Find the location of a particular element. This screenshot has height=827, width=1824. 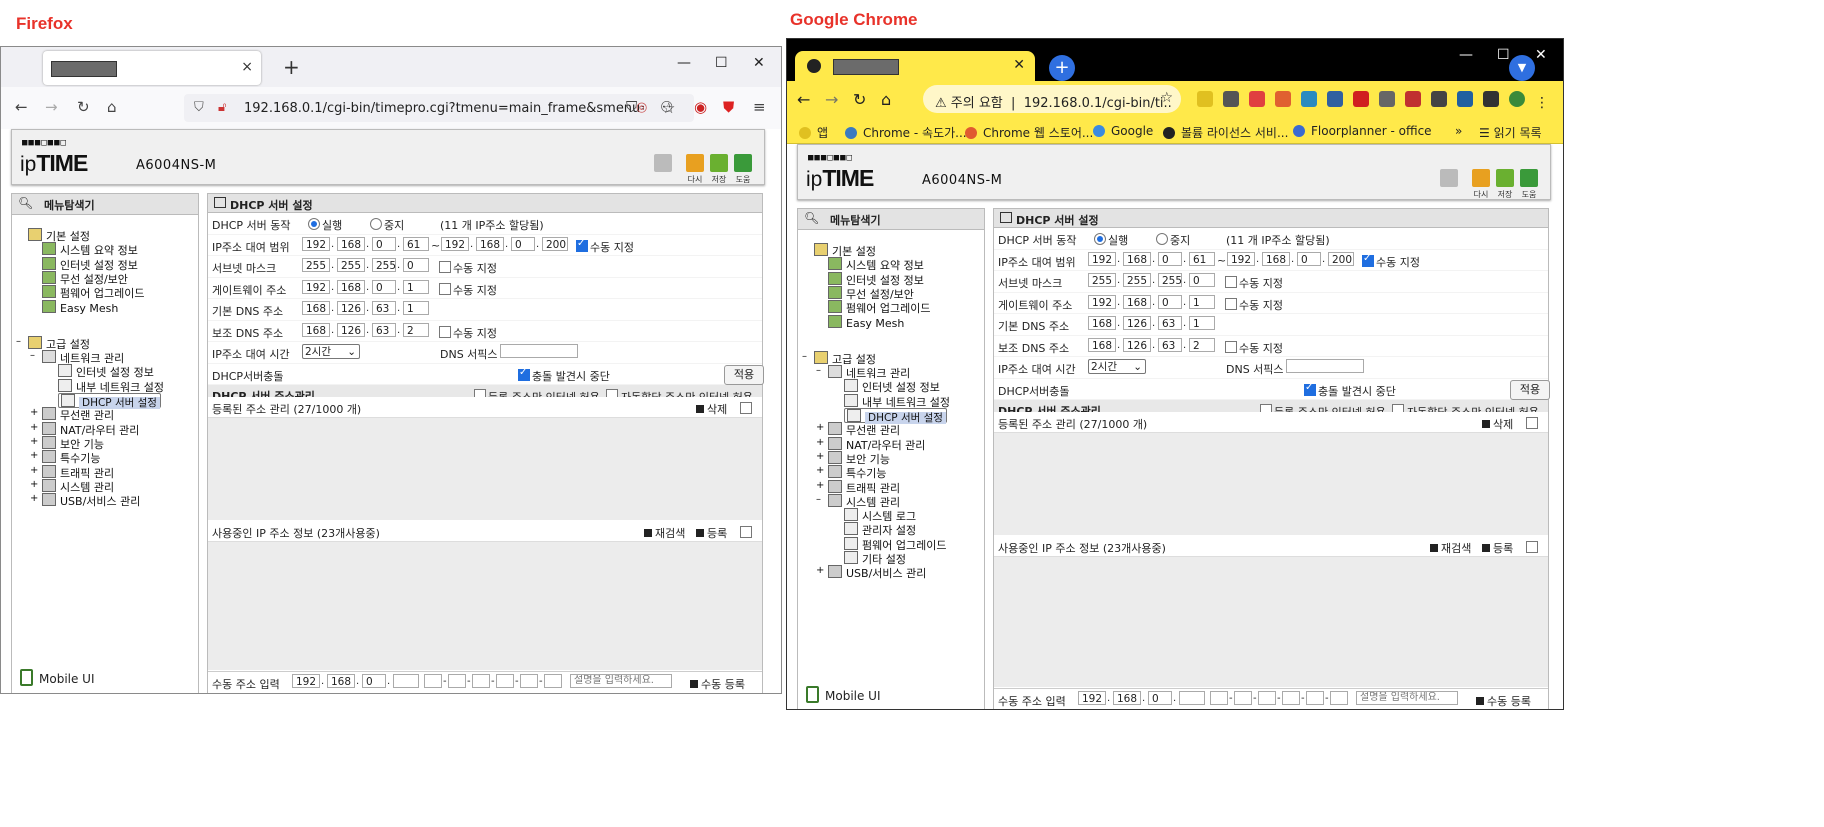

tree-item: Easy Mesh is located at coordinates (80, 307).